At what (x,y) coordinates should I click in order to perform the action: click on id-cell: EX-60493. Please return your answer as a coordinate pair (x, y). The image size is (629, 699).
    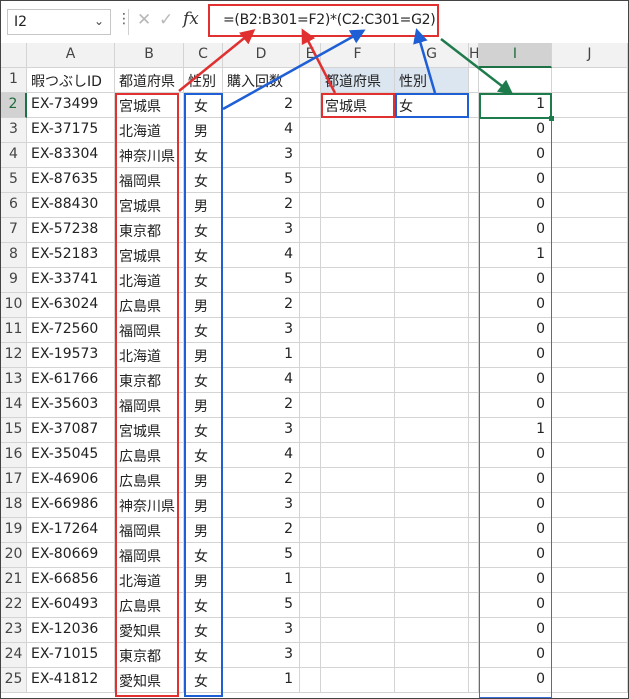
    Looking at the image, I should click on (71, 605).